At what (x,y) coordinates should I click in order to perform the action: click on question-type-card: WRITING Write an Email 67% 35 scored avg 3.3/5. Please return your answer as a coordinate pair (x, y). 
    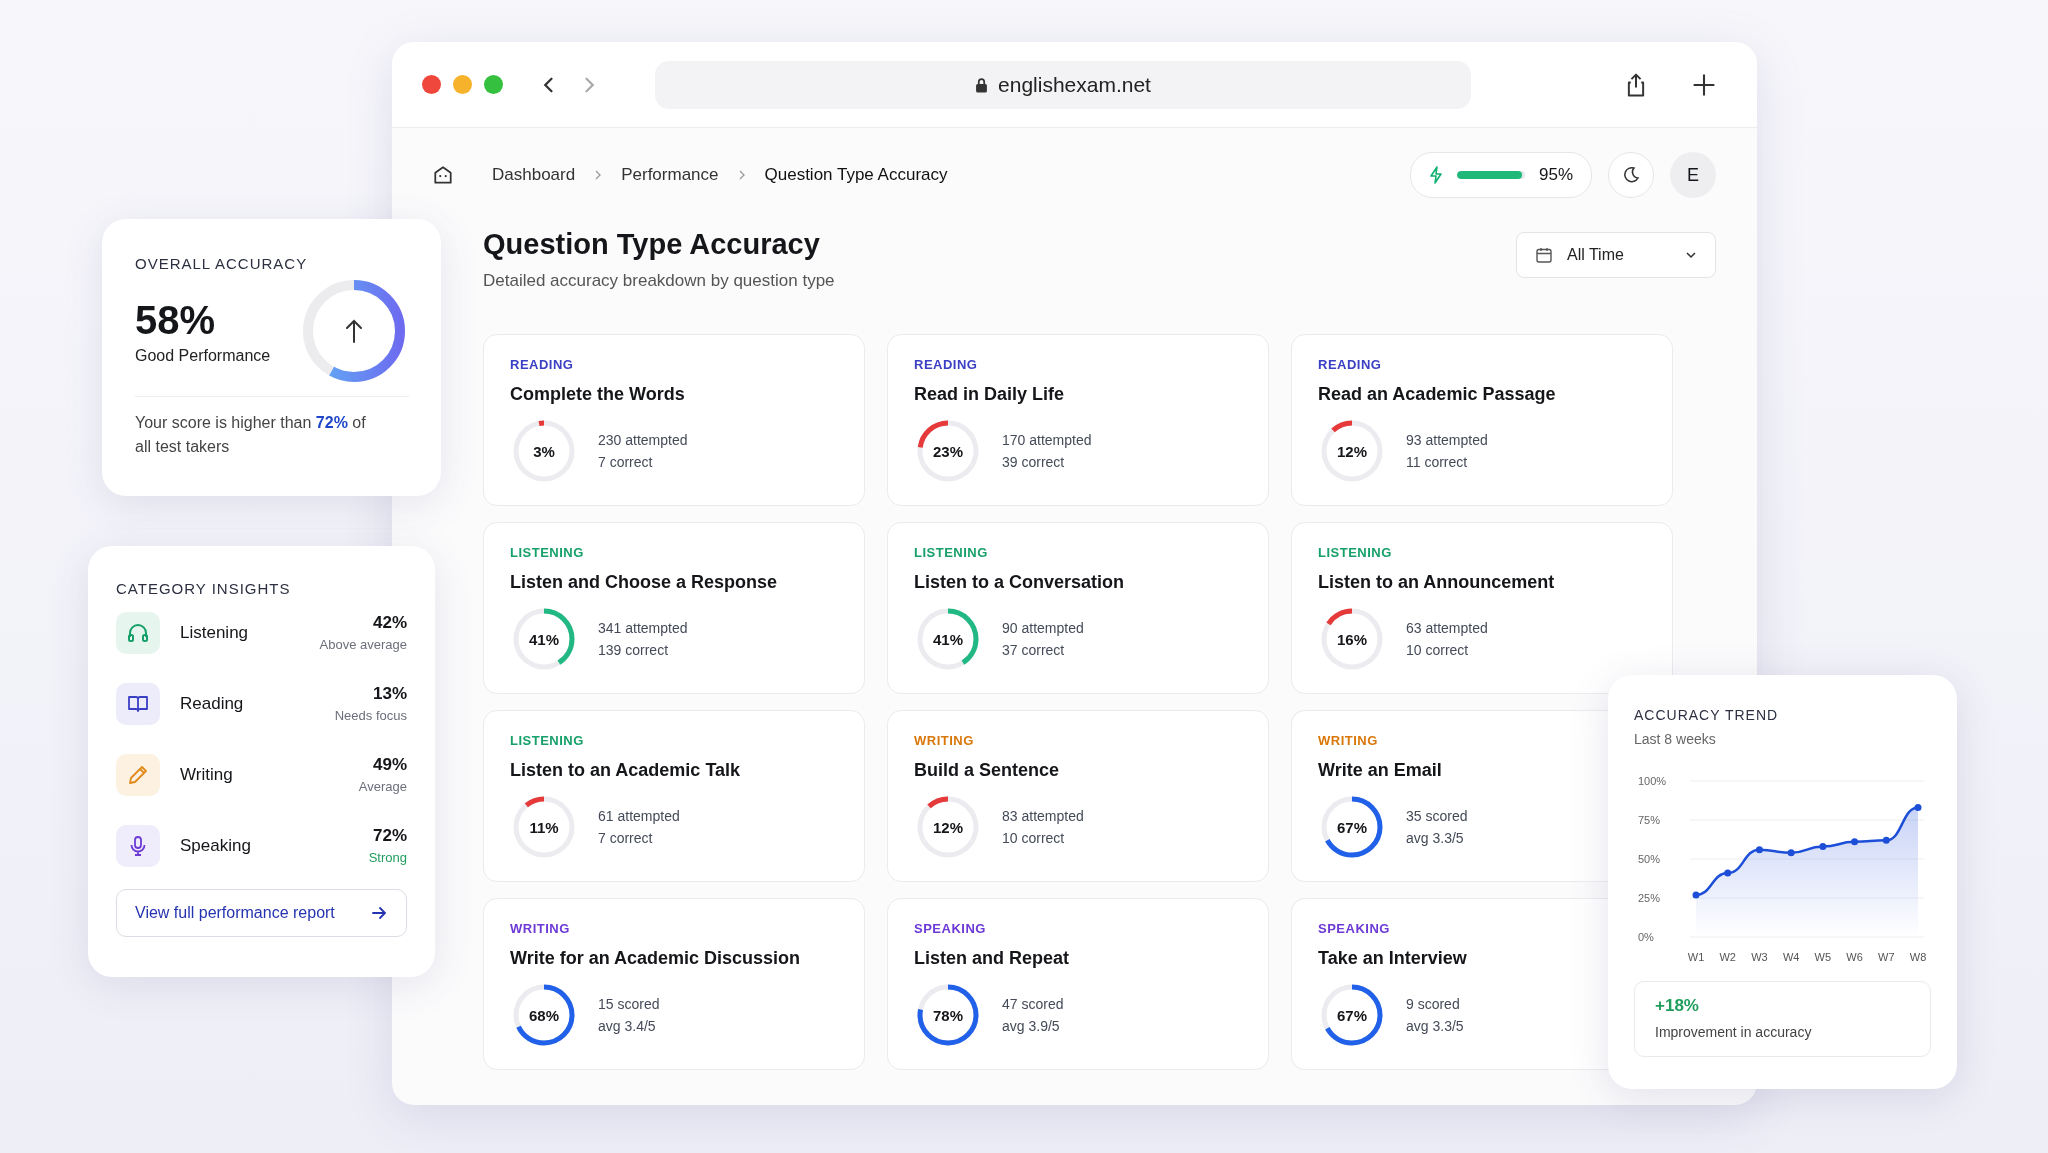
    Looking at the image, I should click on (1450, 796).